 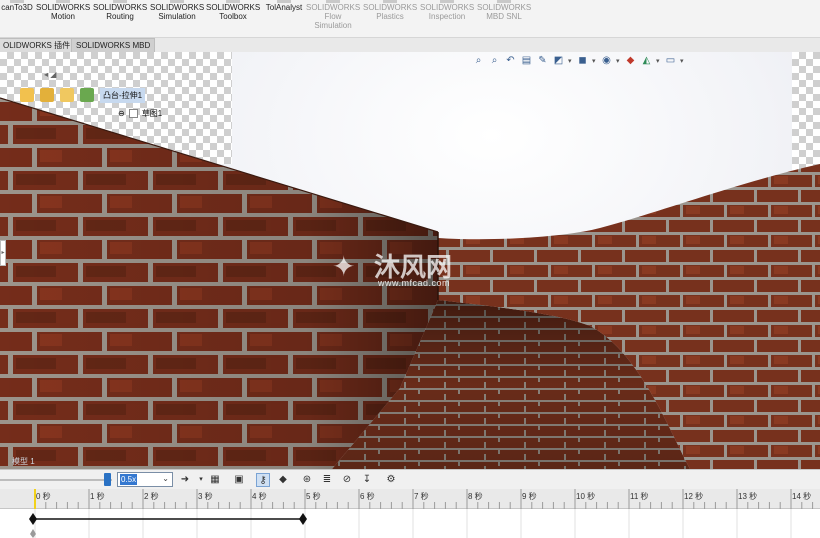 What do you see at coordinates (151, 496) in the screenshot?
I see `tick-label: 2 秒` at bounding box center [151, 496].